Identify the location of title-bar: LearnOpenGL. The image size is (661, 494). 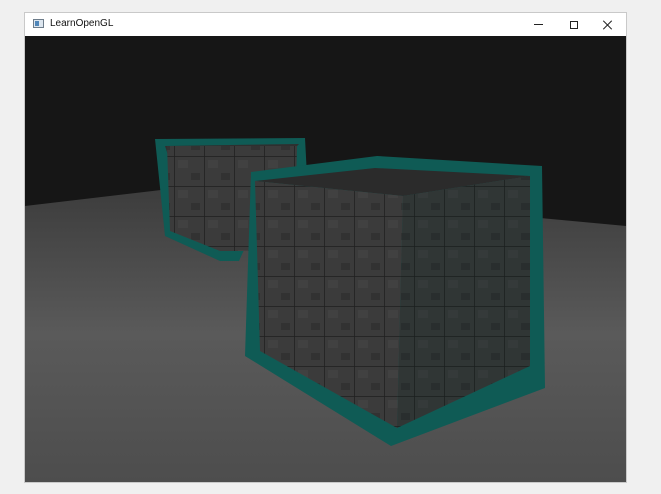
(325, 24).